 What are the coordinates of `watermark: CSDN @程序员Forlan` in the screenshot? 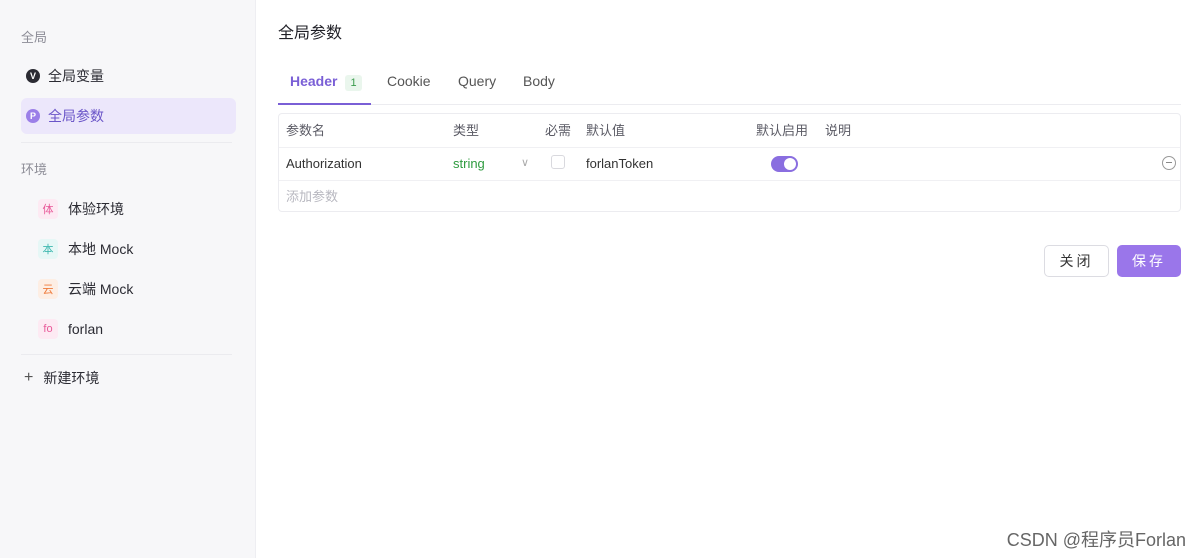 It's located at (1096, 540).